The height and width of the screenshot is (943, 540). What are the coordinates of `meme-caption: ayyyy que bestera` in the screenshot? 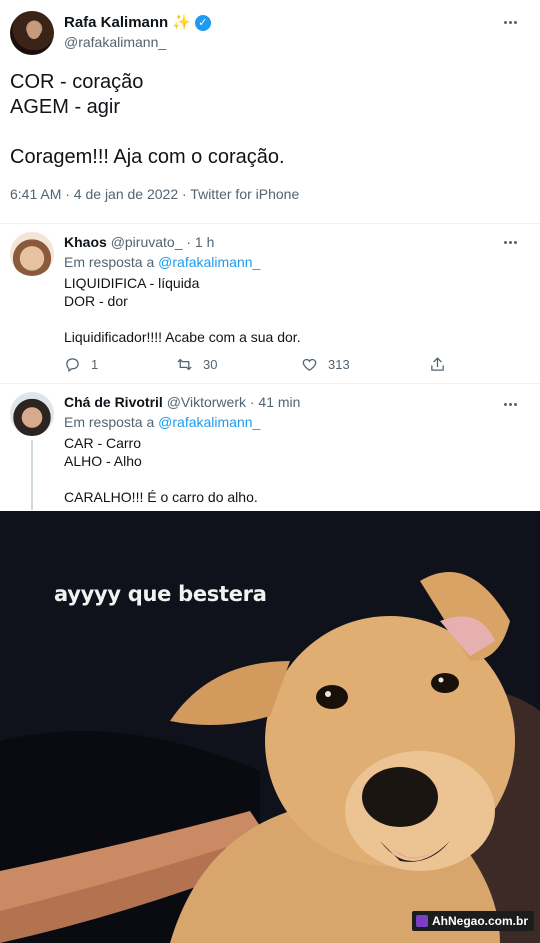 It's located at (160, 594).